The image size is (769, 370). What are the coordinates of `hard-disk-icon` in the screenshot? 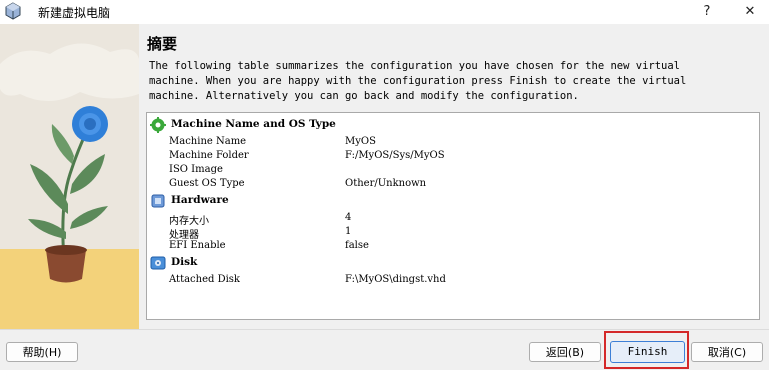 It's located at (158, 263).